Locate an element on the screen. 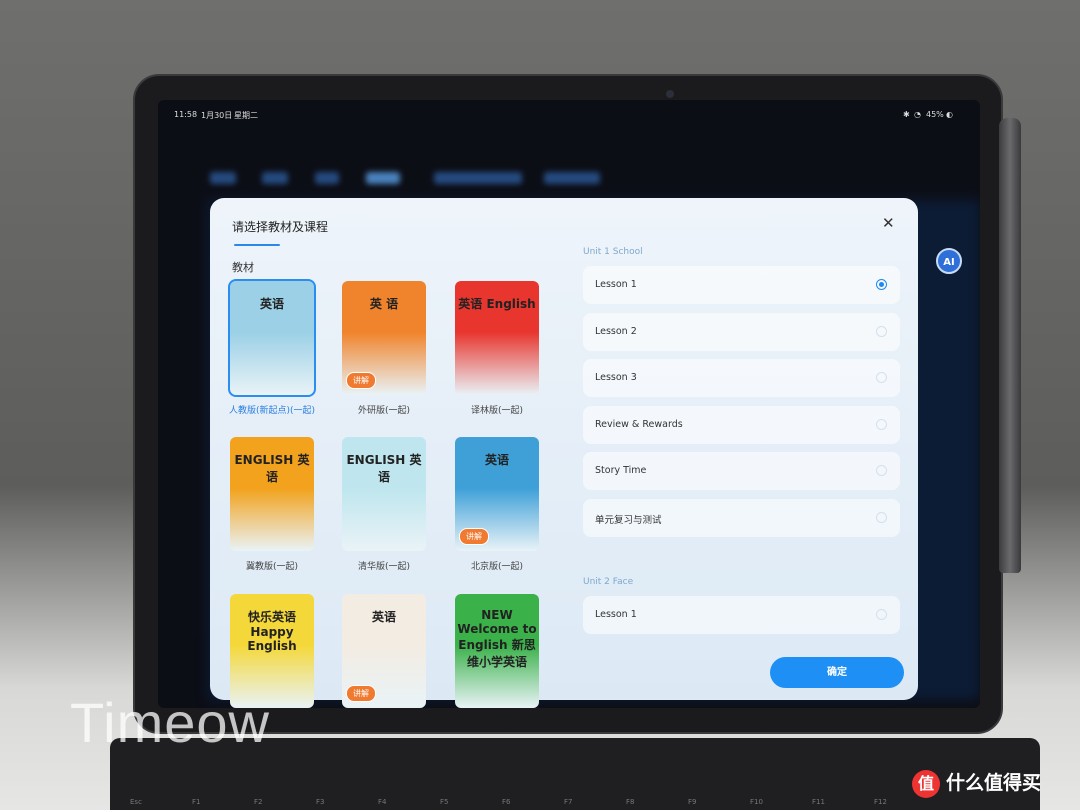  lesson-label: Review & Rewards is located at coordinates (639, 424).